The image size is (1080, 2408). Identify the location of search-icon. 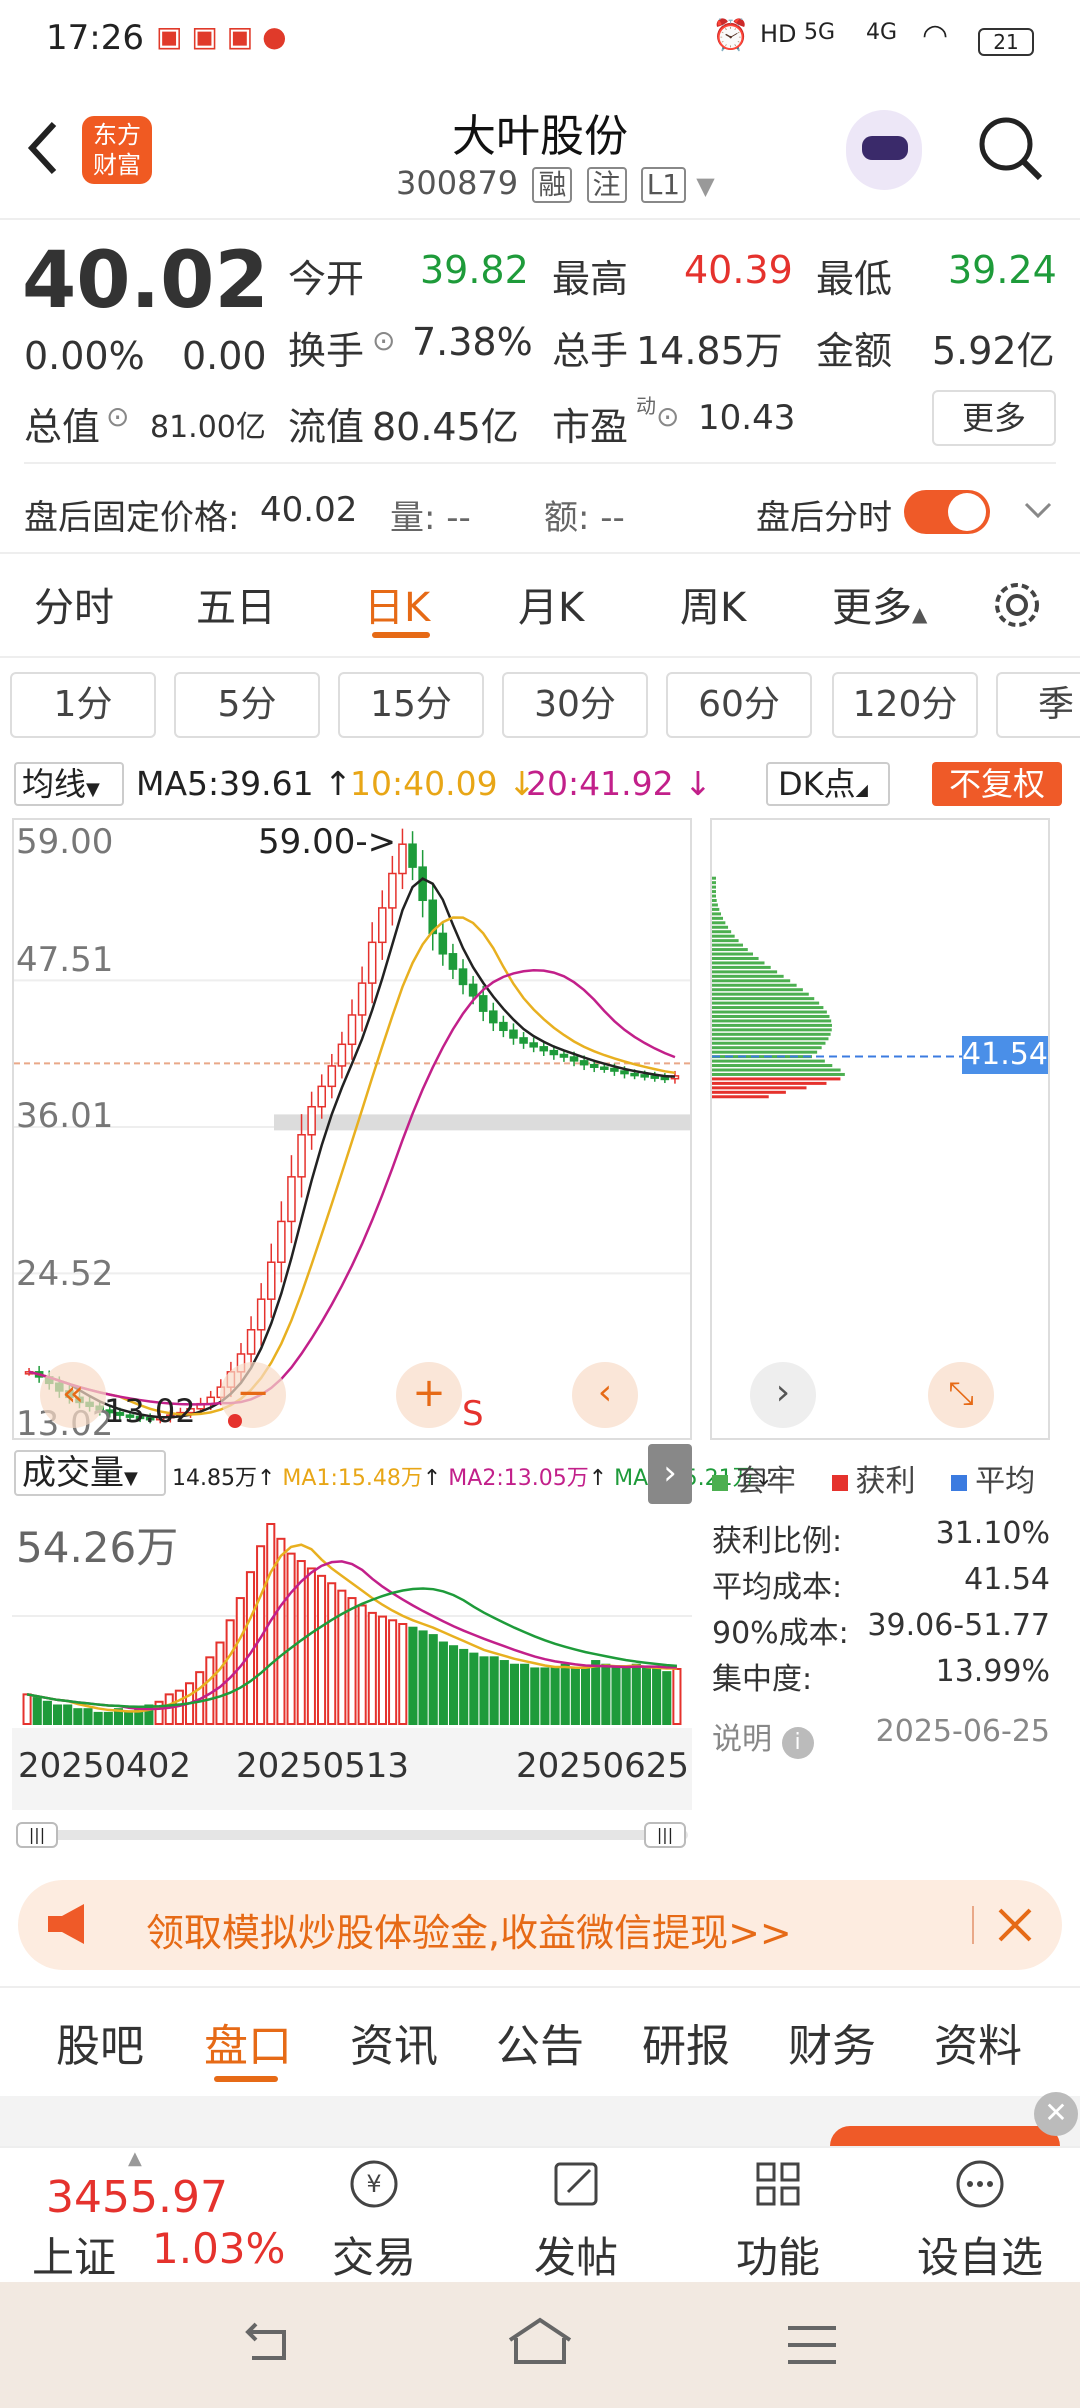
(1011, 149).